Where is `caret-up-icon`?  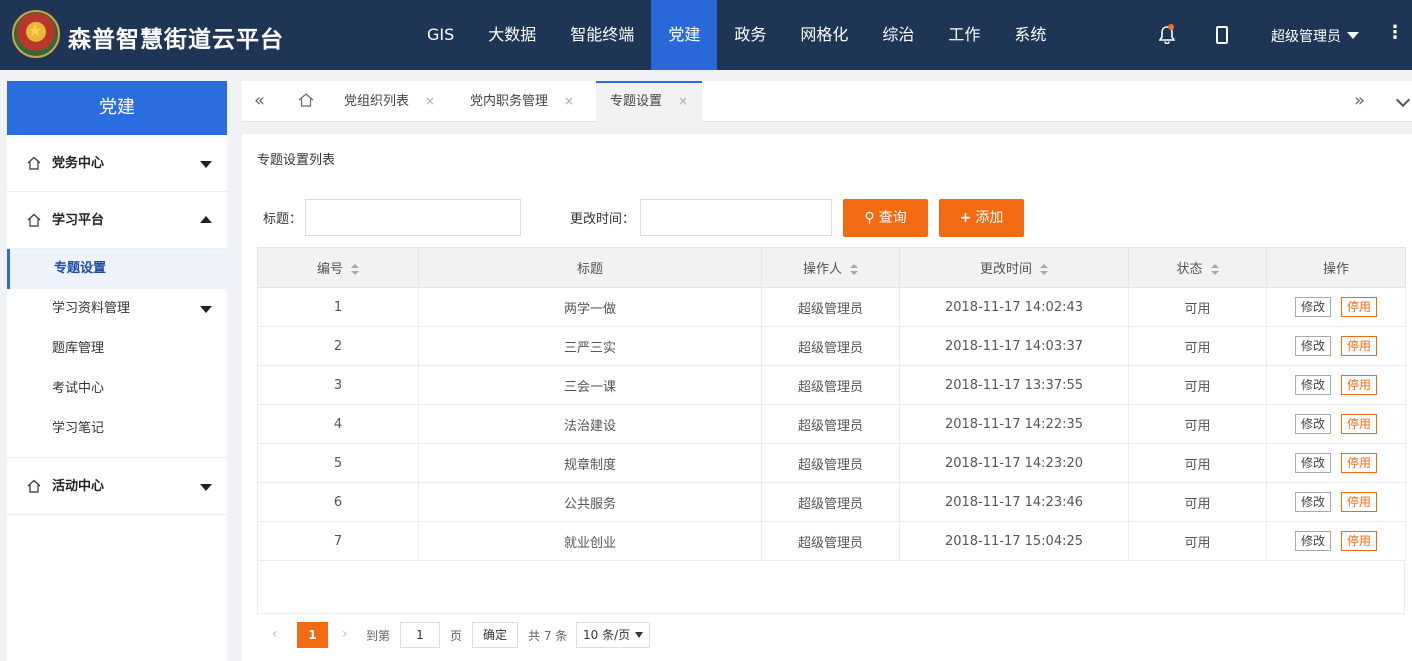 caret-up-icon is located at coordinates (206, 219).